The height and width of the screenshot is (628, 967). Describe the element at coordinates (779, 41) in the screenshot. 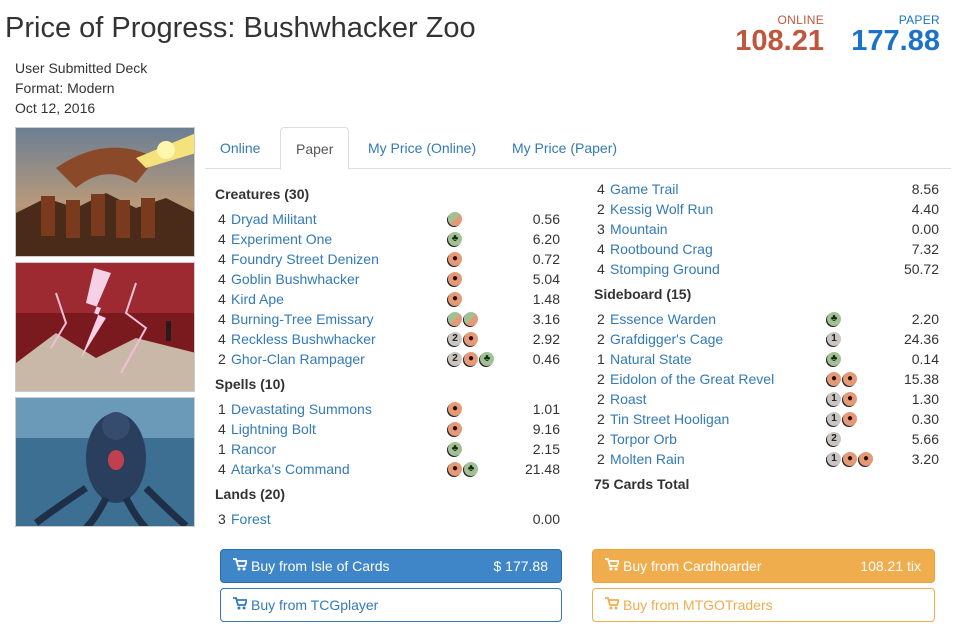

I see `online-price-value: 108.21` at that location.